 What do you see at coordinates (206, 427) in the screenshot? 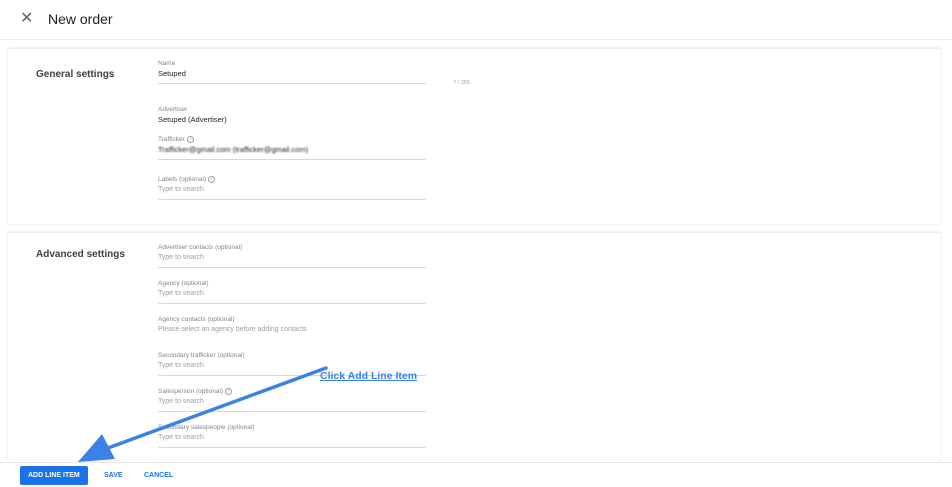
I see `secondary-salespeople-label: Secondary salespeople (optional)` at bounding box center [206, 427].